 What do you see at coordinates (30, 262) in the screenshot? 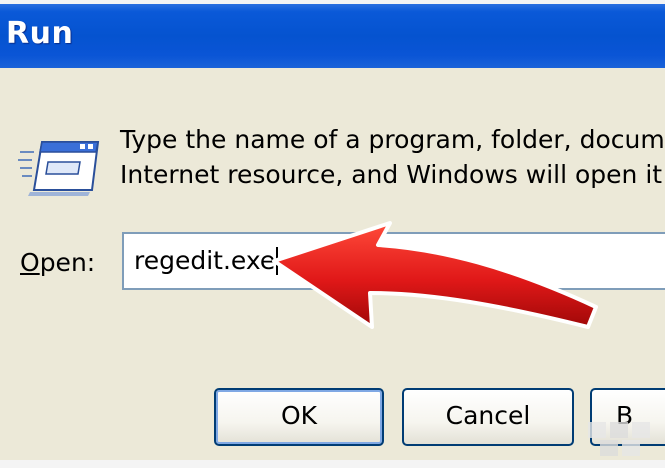
I see `open-label-accesskey: O` at bounding box center [30, 262].